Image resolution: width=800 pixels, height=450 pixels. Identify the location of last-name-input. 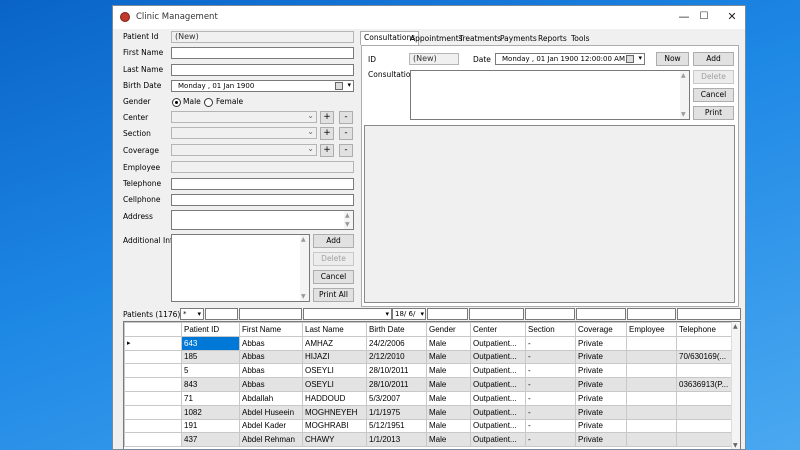
(262, 70).